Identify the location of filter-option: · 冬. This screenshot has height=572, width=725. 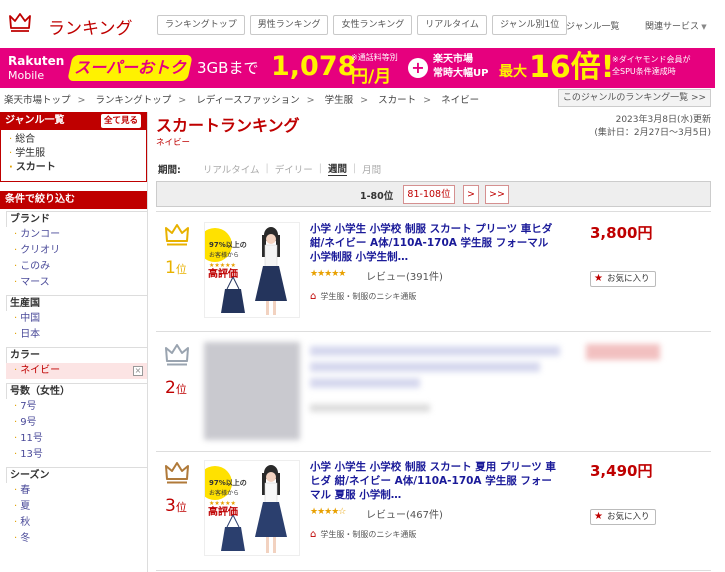
(76, 539).